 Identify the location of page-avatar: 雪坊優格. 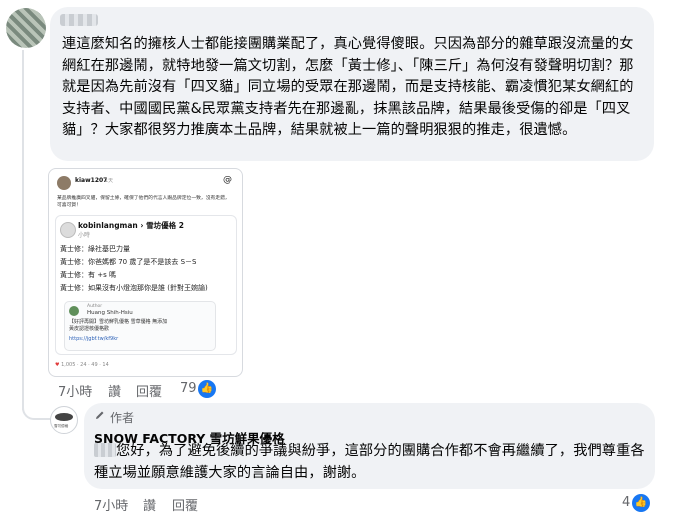
(64, 420).